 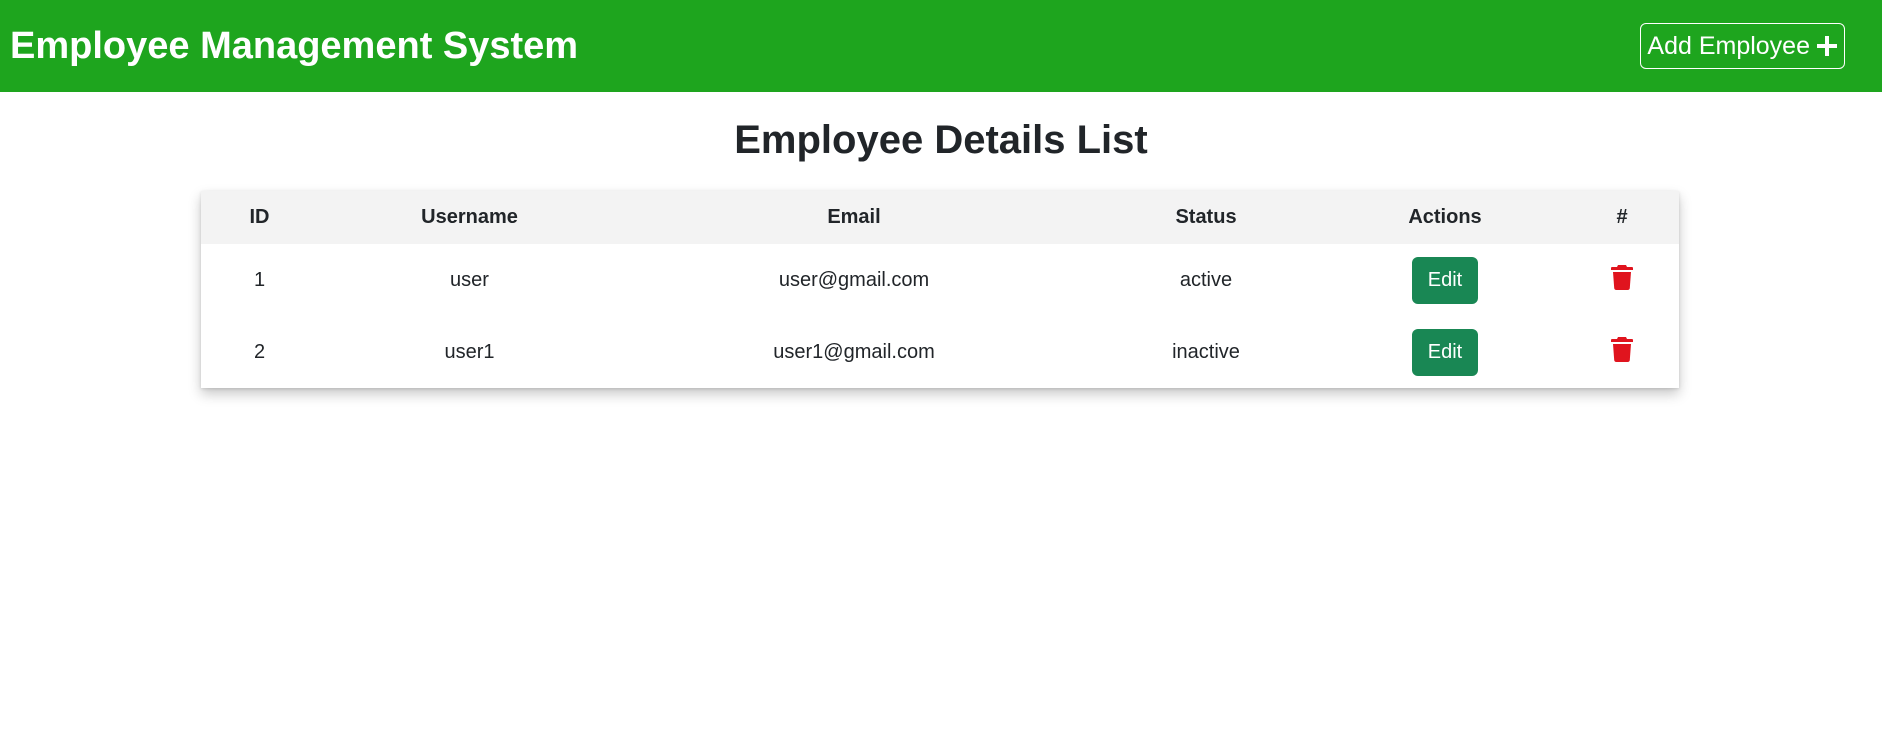 I want to click on cell-email: user1@gmail.com, so click(x=854, y=351).